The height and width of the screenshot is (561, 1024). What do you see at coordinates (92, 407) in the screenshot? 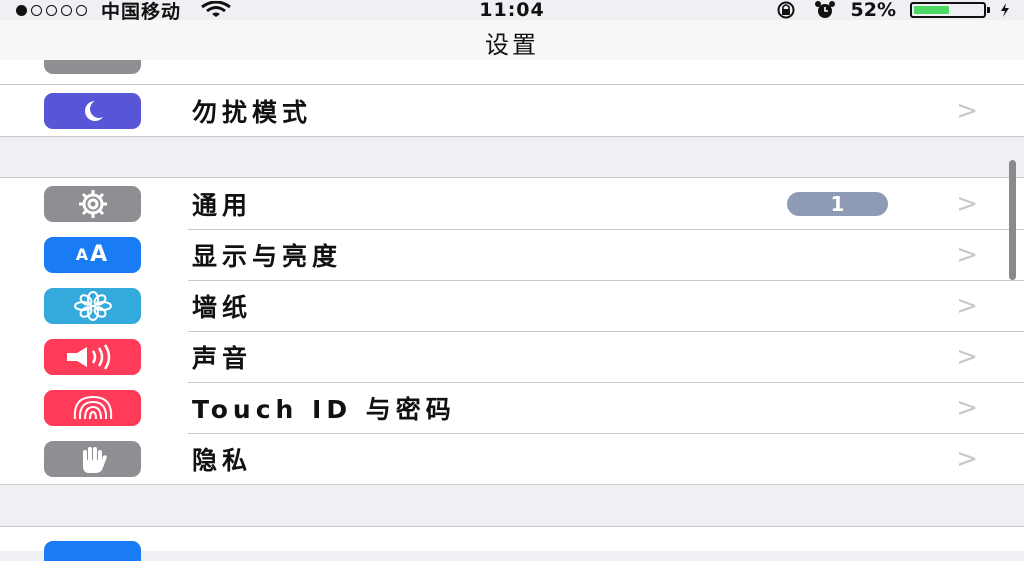
I see `fingerprint-icon` at bounding box center [92, 407].